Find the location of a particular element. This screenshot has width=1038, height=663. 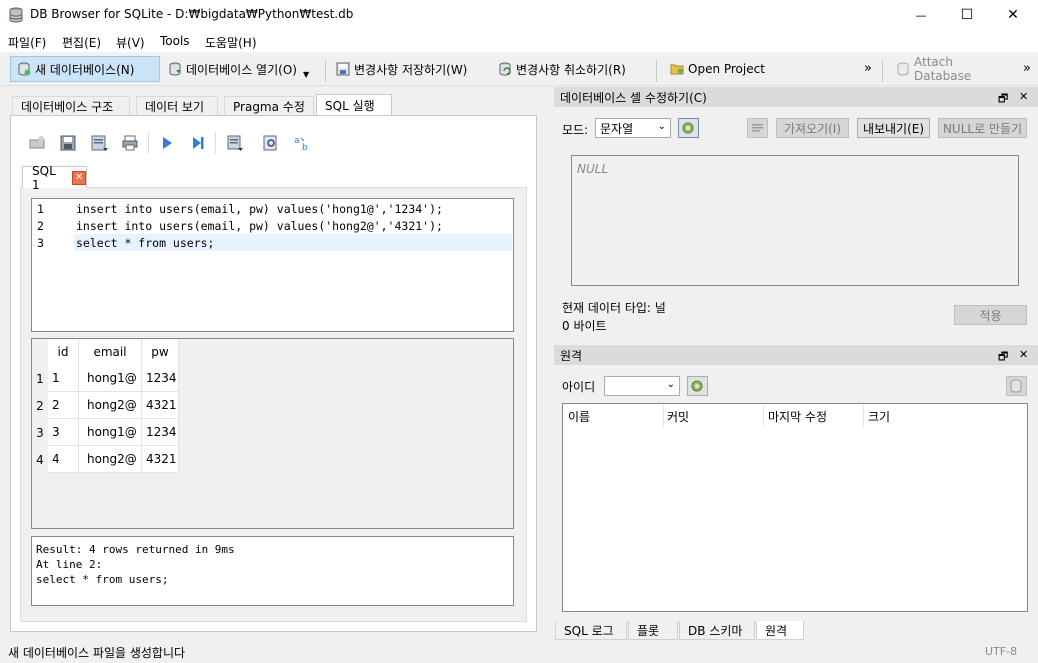

cell-value-editor: NULL is located at coordinates (795, 220).